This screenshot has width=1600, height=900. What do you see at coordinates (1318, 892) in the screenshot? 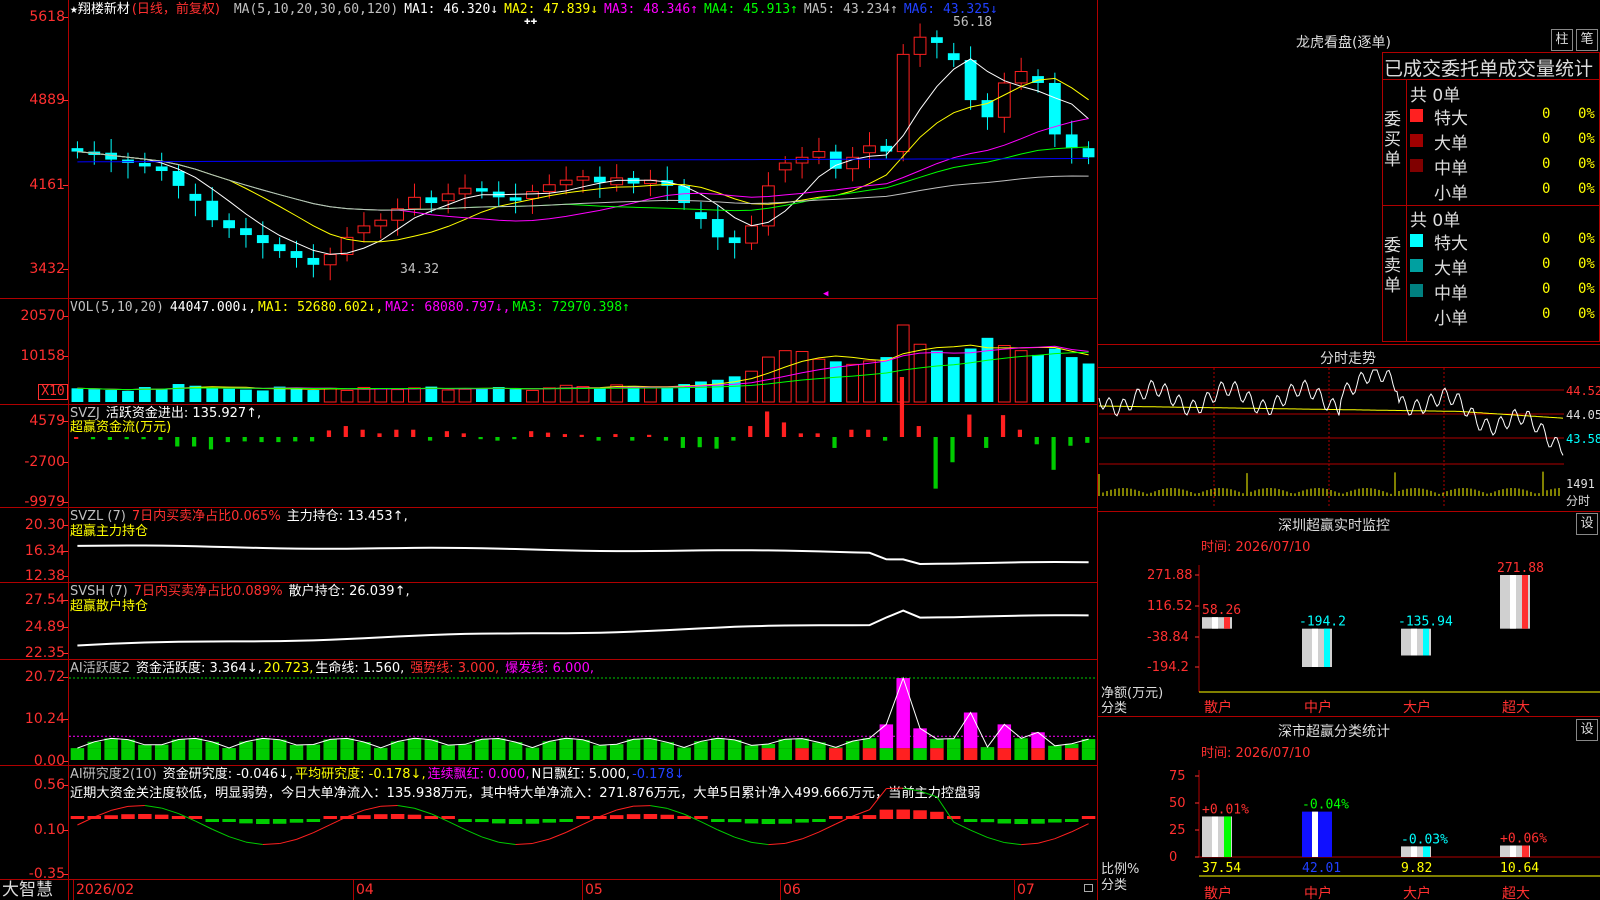
I see `cls-cat-label: 中户` at bounding box center [1318, 892].